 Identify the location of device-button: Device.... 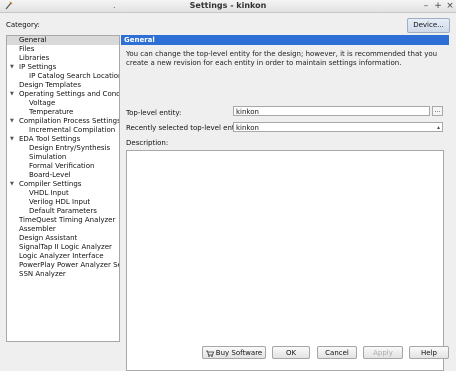
(428, 25).